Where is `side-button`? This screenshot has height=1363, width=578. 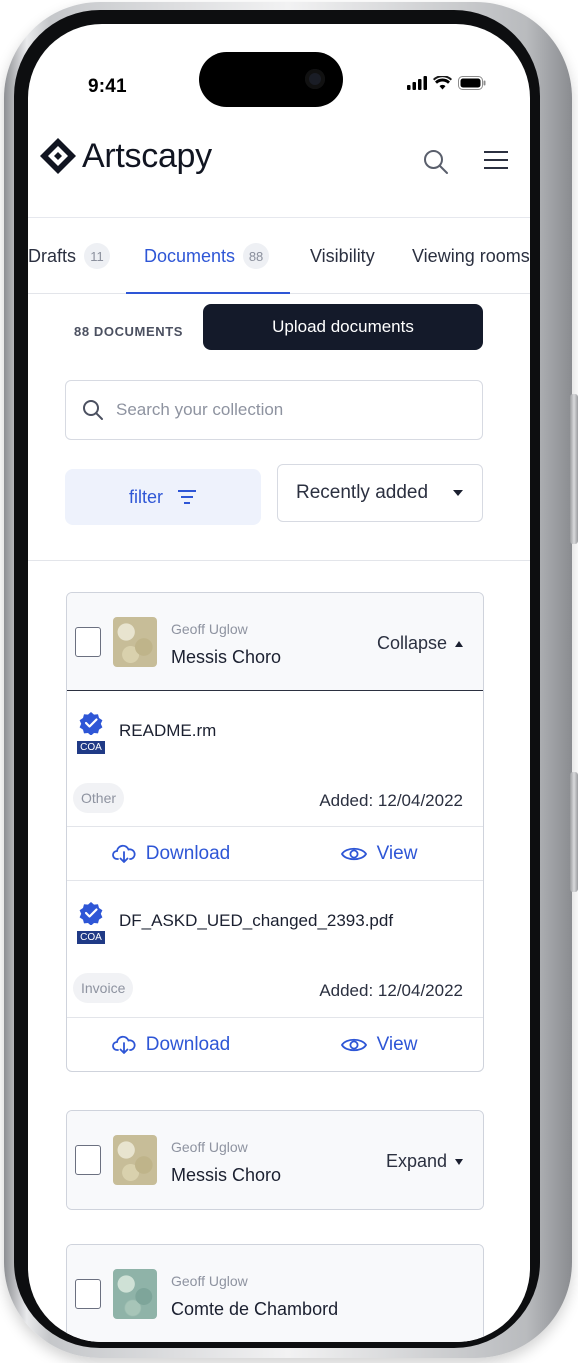
side-button is located at coordinates (574, 832).